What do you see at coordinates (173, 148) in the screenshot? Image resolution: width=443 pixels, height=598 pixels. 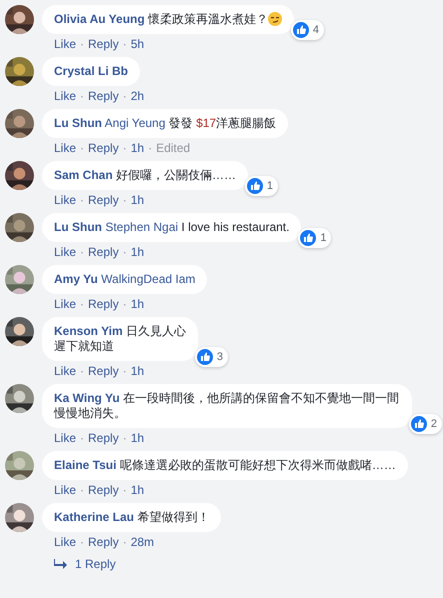 I see `edited-label: Edited` at bounding box center [173, 148].